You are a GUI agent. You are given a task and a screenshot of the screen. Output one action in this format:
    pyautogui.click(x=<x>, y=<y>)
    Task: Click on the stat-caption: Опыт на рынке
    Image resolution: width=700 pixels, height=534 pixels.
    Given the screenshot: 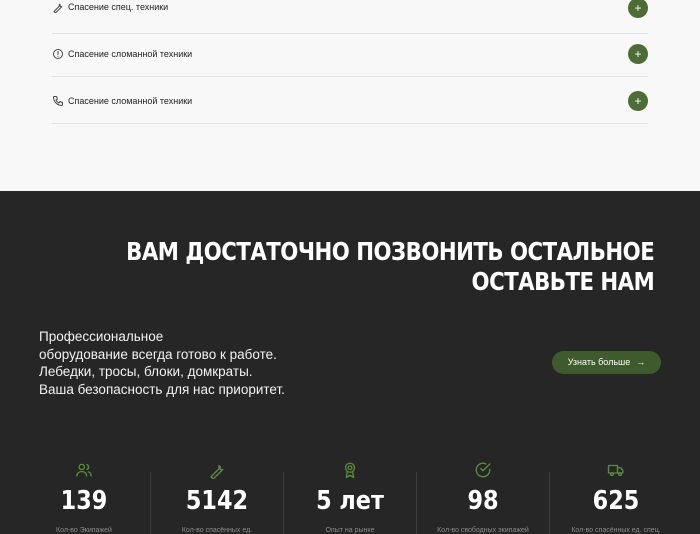 What is the action you would take?
    pyautogui.click(x=350, y=530)
    